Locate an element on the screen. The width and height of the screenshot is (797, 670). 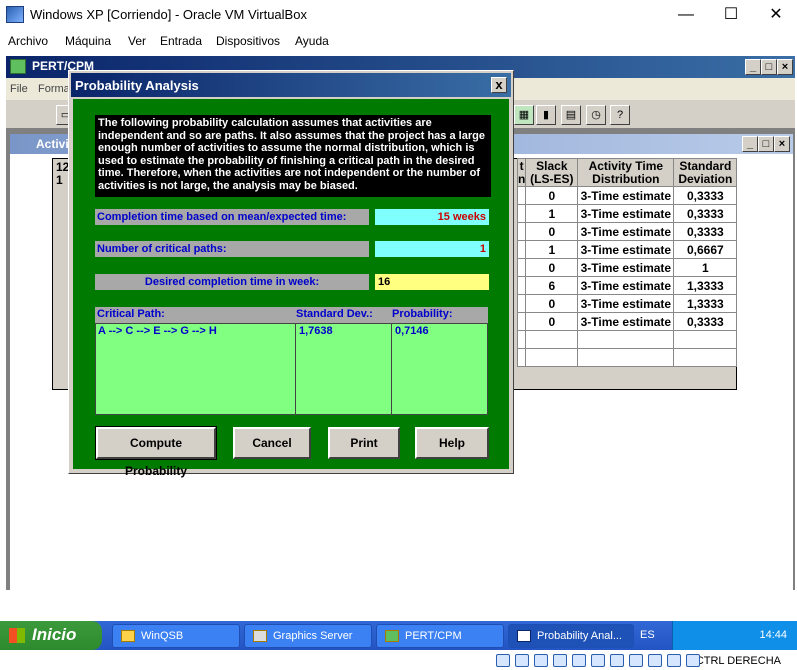
cpu-icon is located at coordinates (655, 660).